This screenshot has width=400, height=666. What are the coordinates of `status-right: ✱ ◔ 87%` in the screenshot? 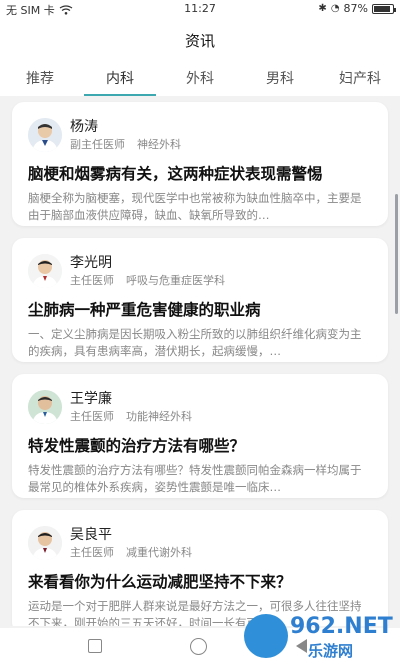 It's located at (357, 8).